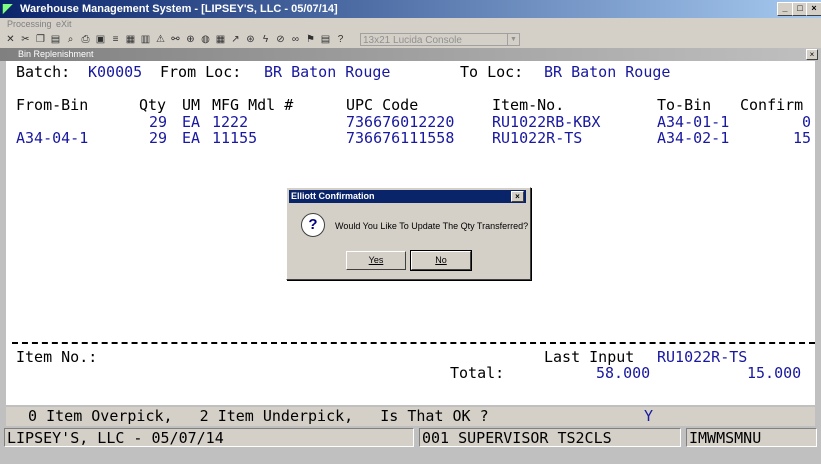 The width and height of the screenshot is (821, 464). Describe the element at coordinates (175, 39) in the screenshot. I see `binoculars-icon: ⚯` at that location.